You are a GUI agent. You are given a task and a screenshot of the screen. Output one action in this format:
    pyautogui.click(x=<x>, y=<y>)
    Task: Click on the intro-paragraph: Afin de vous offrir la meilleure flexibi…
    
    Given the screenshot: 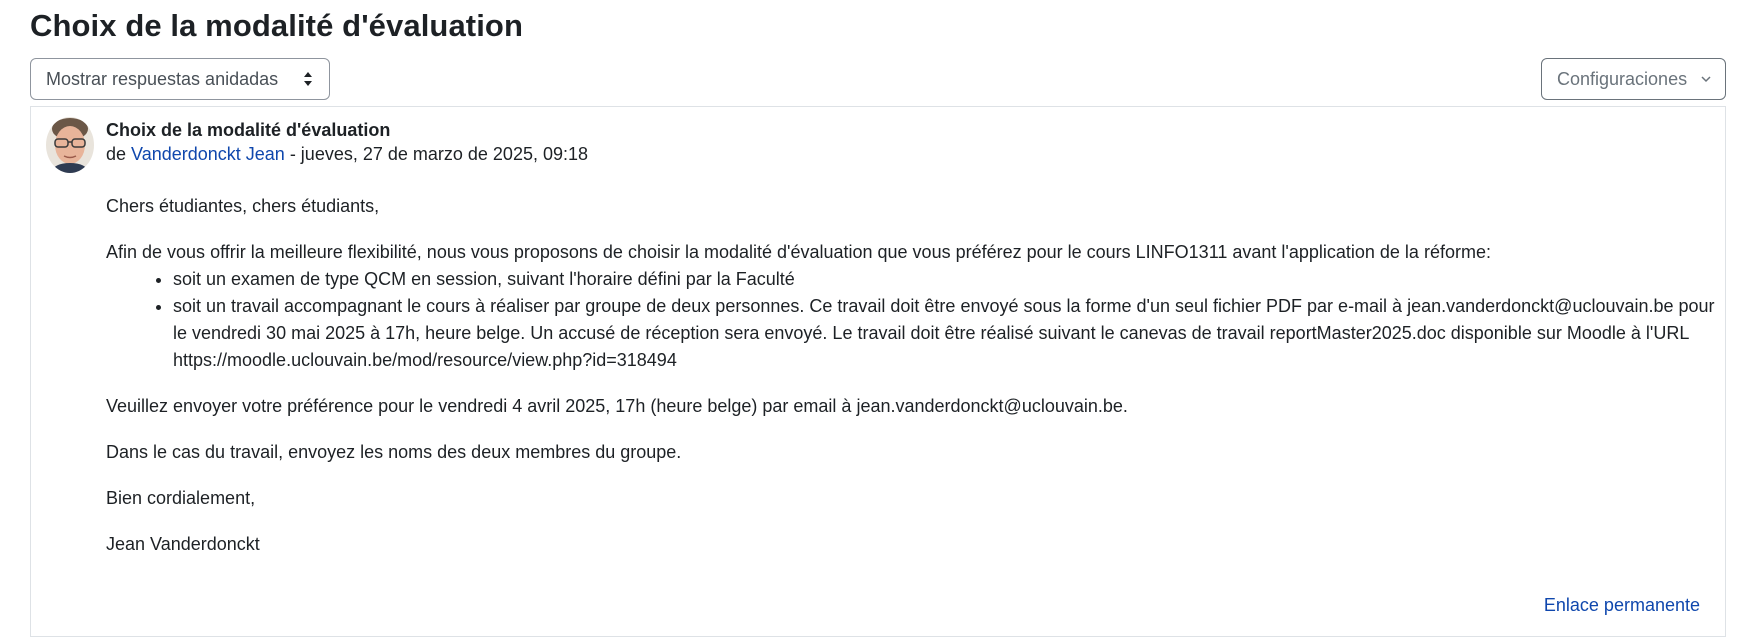 What is the action you would take?
    pyautogui.click(x=798, y=252)
    